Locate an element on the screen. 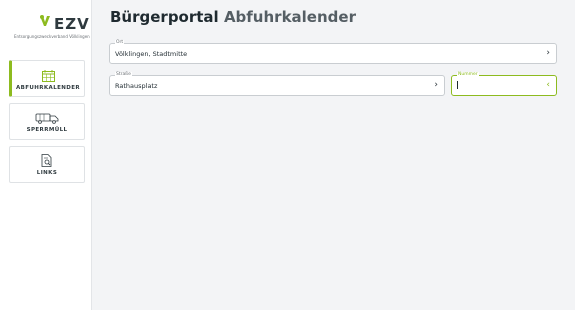 The width and height of the screenshot is (575, 310). sidebar-item-abfuhrkalender: ABFUHRKALENDER is located at coordinates (47, 78).